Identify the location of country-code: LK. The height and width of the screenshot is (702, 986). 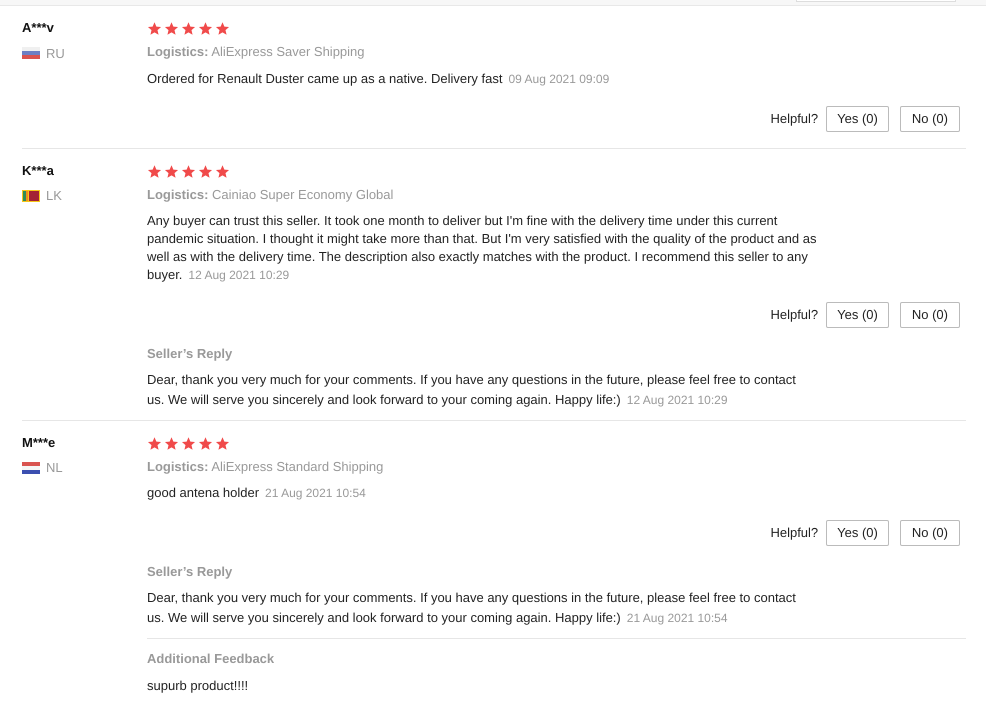
(54, 196).